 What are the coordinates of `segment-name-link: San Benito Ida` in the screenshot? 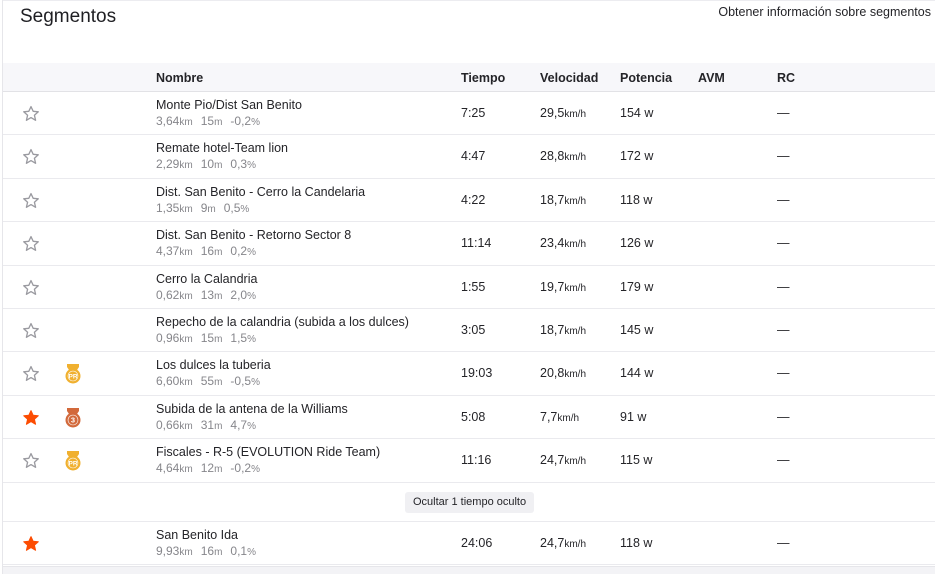 It's located at (197, 535).